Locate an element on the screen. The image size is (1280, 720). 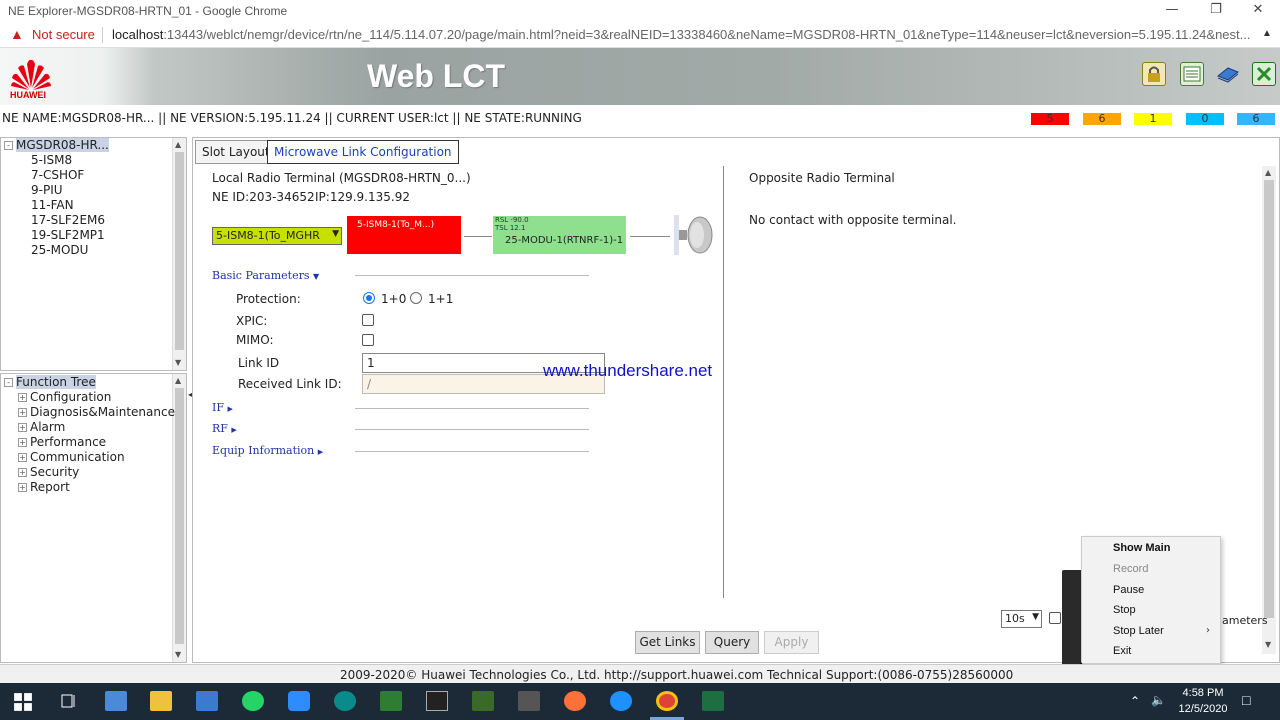
alarm-warning-count: 0 is located at coordinates (1205, 119).